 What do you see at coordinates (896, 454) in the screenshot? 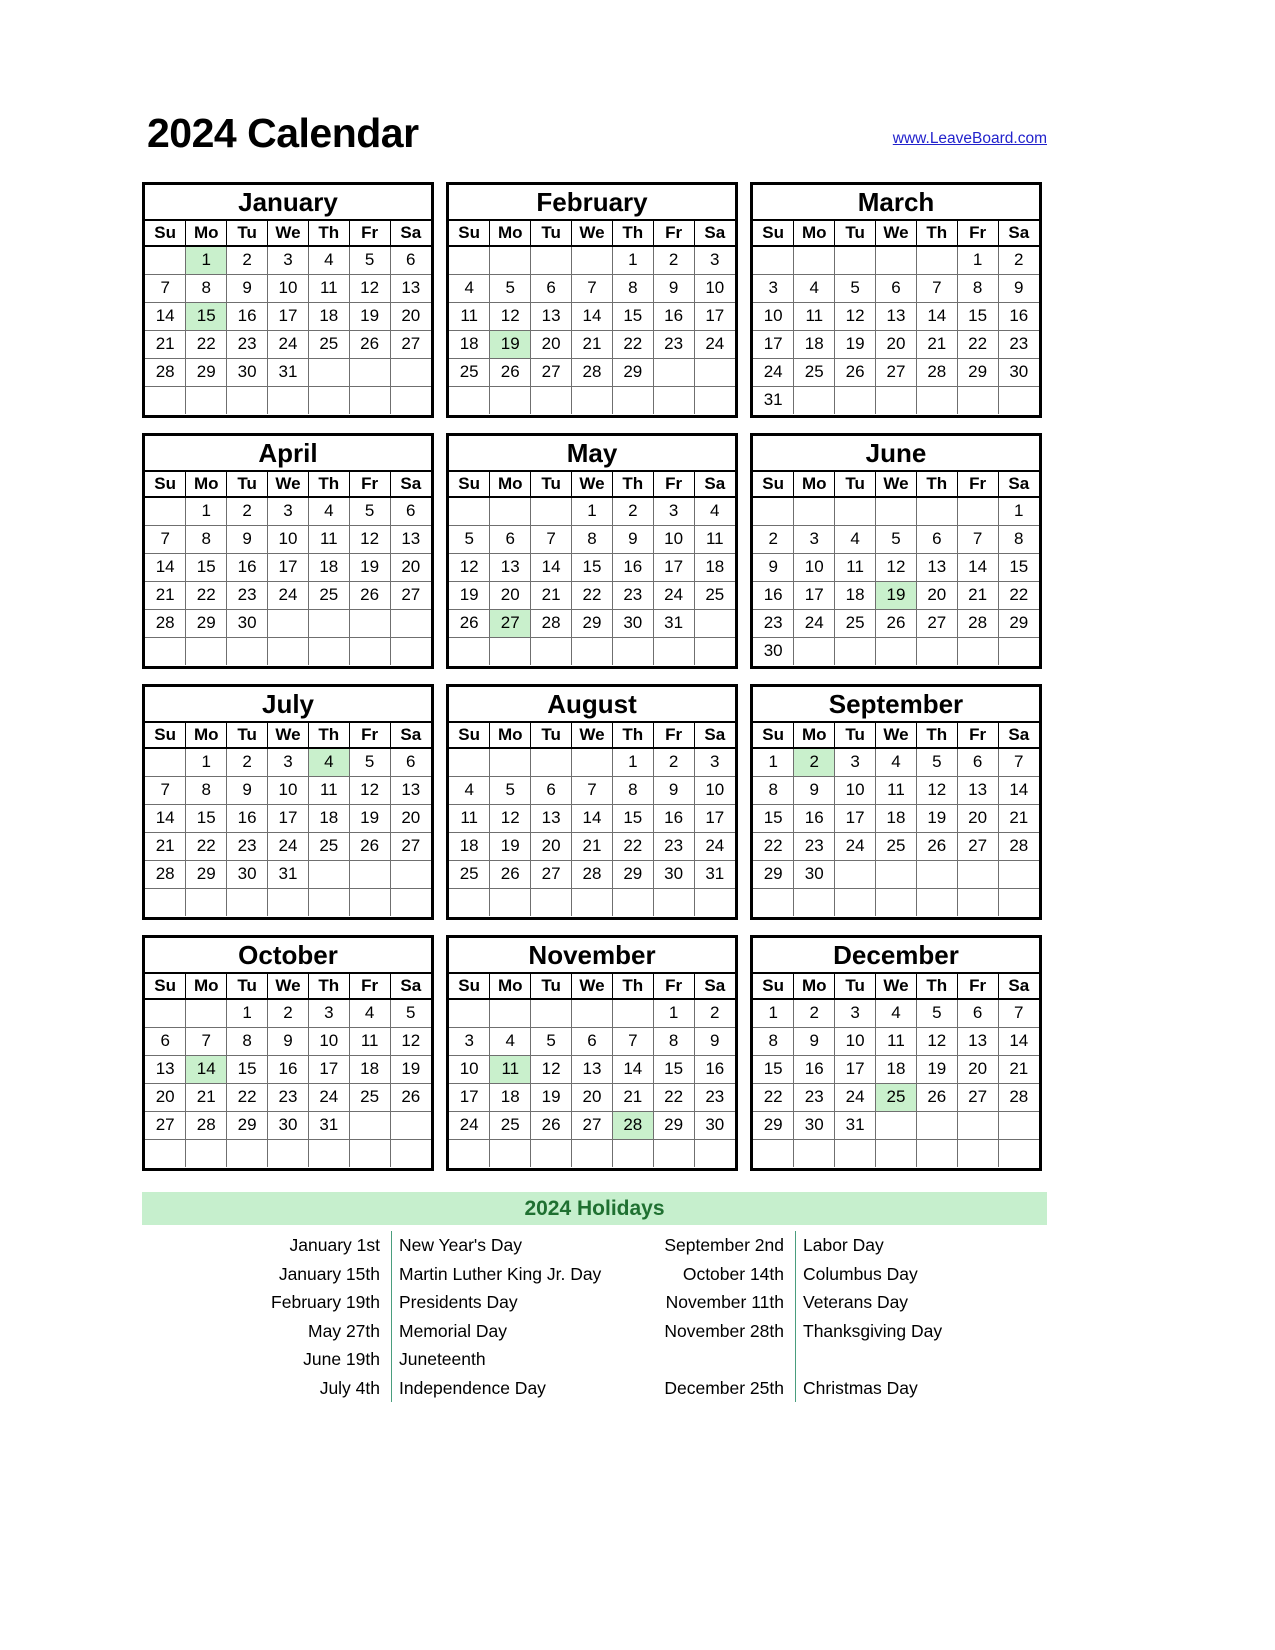
I see `month-title: June` at bounding box center [896, 454].